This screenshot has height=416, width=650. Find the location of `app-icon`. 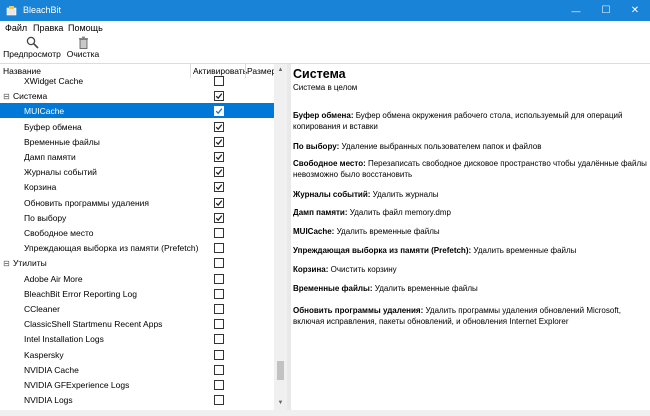

app-icon is located at coordinates (11, 11).